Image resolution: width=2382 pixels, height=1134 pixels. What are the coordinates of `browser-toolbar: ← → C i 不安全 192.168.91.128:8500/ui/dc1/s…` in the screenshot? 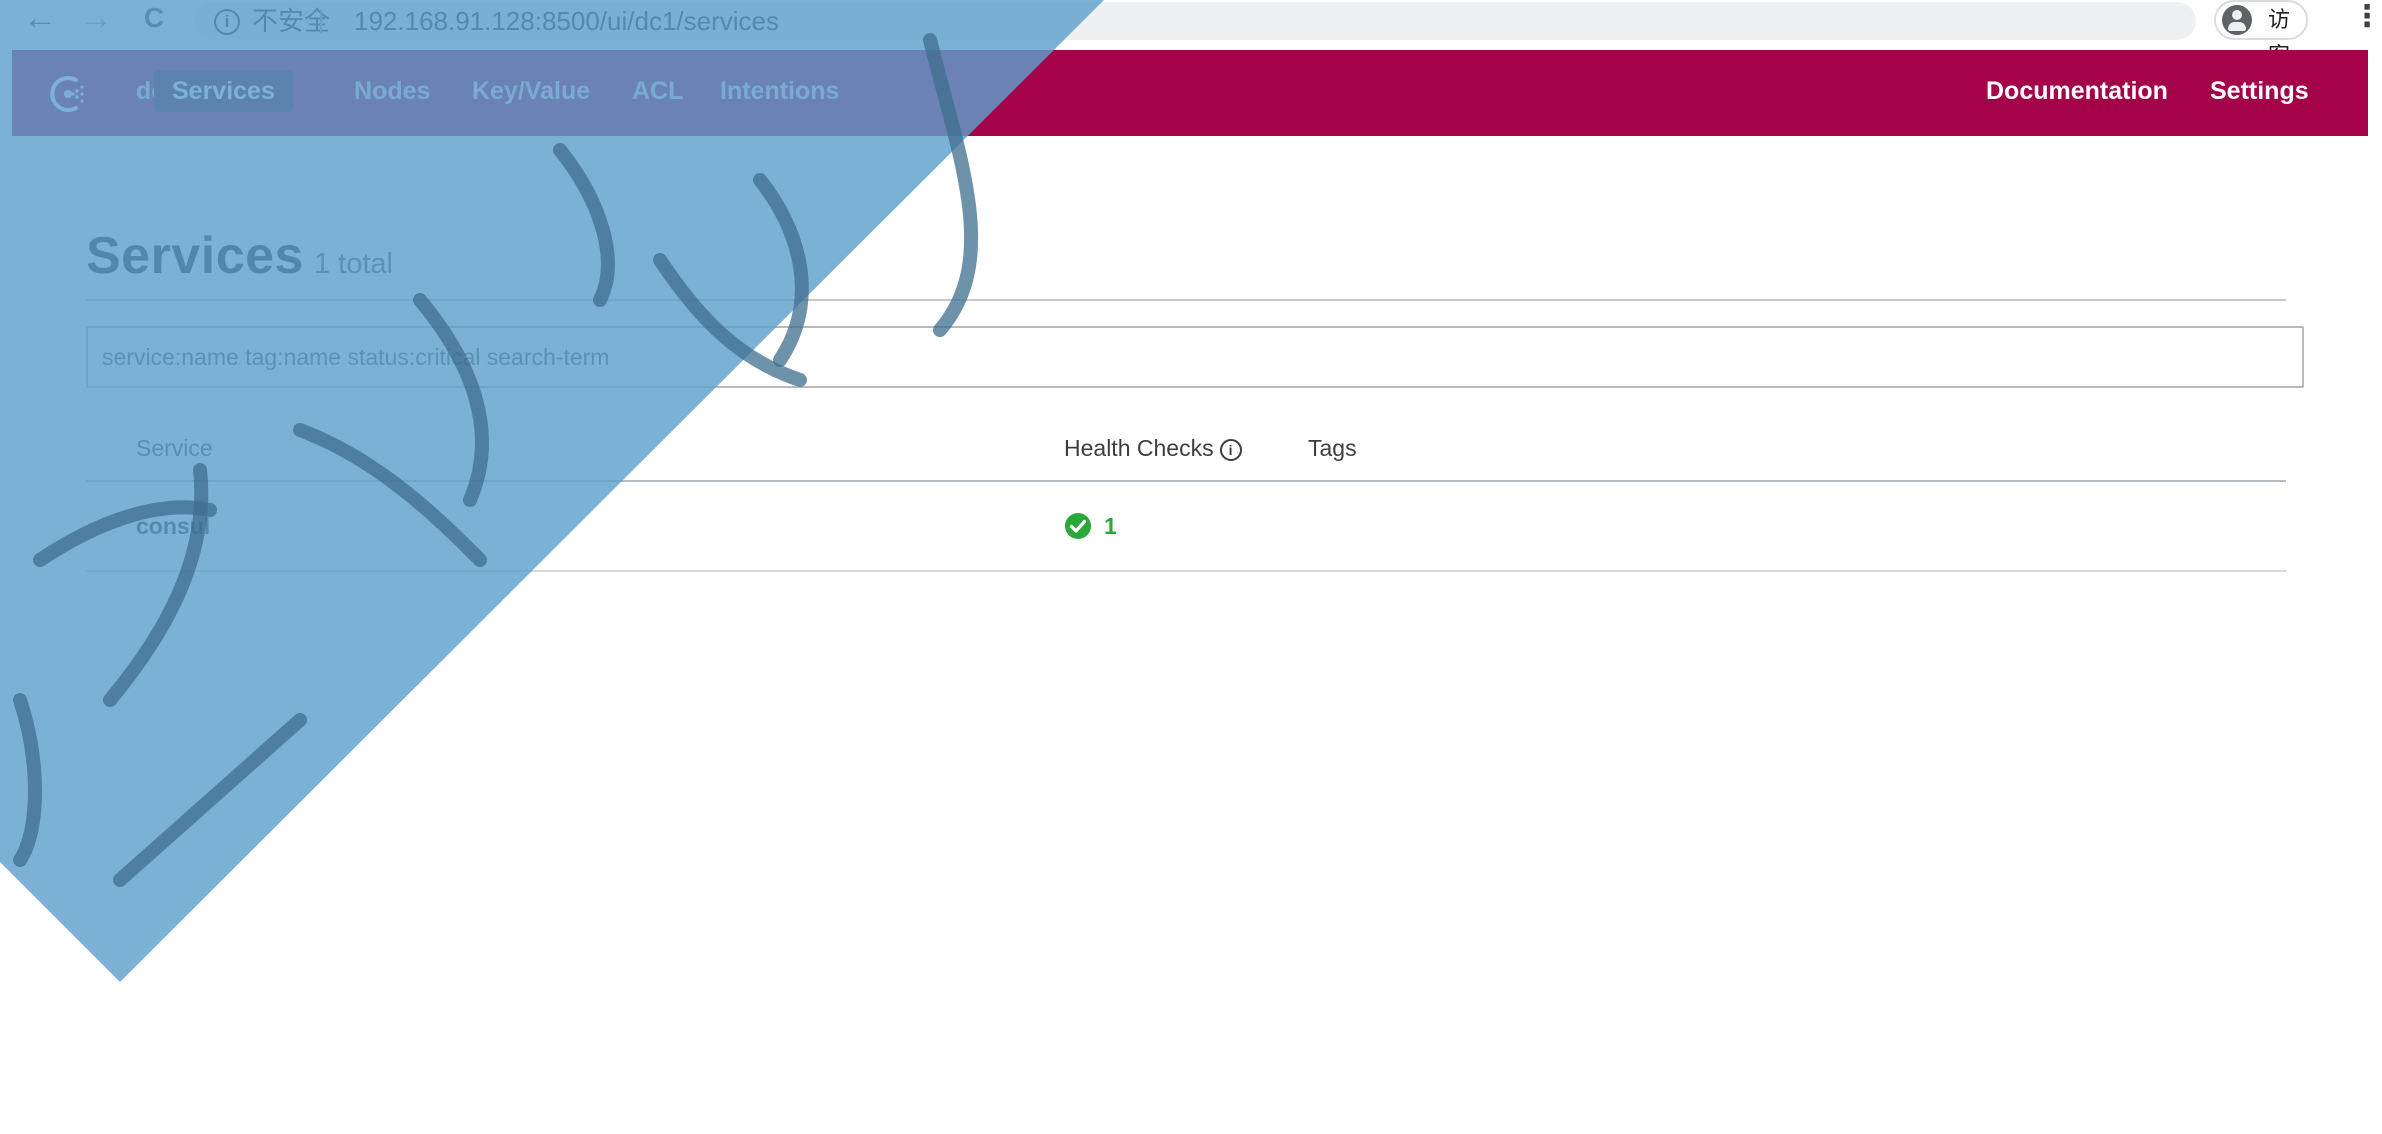 It's located at (1191, 34).